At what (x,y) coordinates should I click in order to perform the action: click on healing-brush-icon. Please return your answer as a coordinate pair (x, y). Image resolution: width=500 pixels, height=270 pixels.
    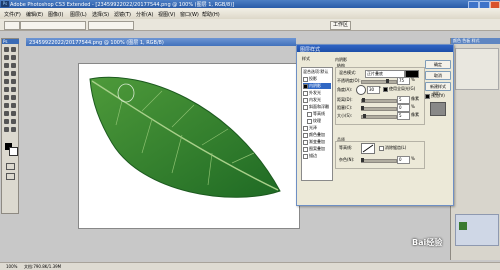
    Looking at the image, I should click on (6, 73).